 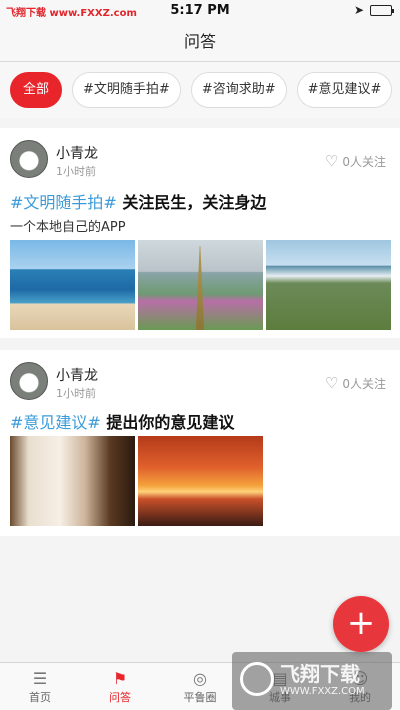 I want to click on filter-bar: 全部 #文明随手拍# #咨询求助# #意见建议#, so click(x=200, y=90).